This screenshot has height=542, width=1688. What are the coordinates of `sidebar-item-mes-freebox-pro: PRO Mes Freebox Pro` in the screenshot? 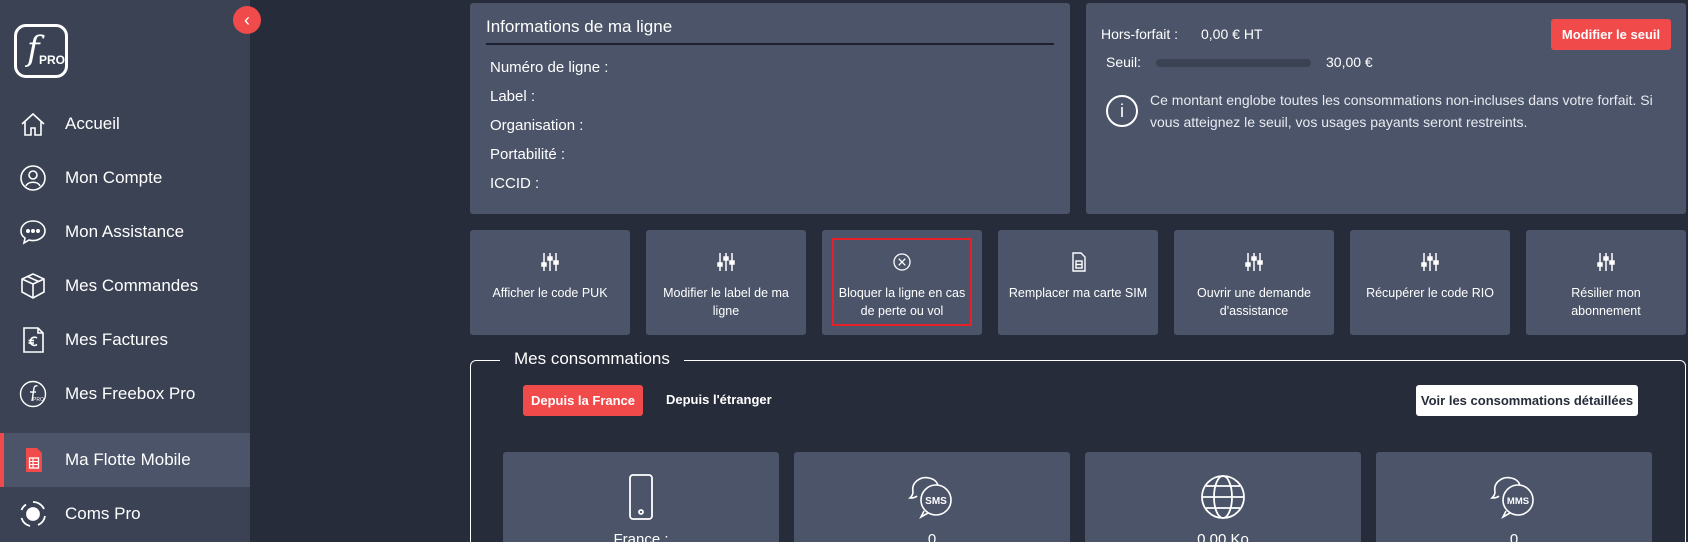 It's located at (125, 394).